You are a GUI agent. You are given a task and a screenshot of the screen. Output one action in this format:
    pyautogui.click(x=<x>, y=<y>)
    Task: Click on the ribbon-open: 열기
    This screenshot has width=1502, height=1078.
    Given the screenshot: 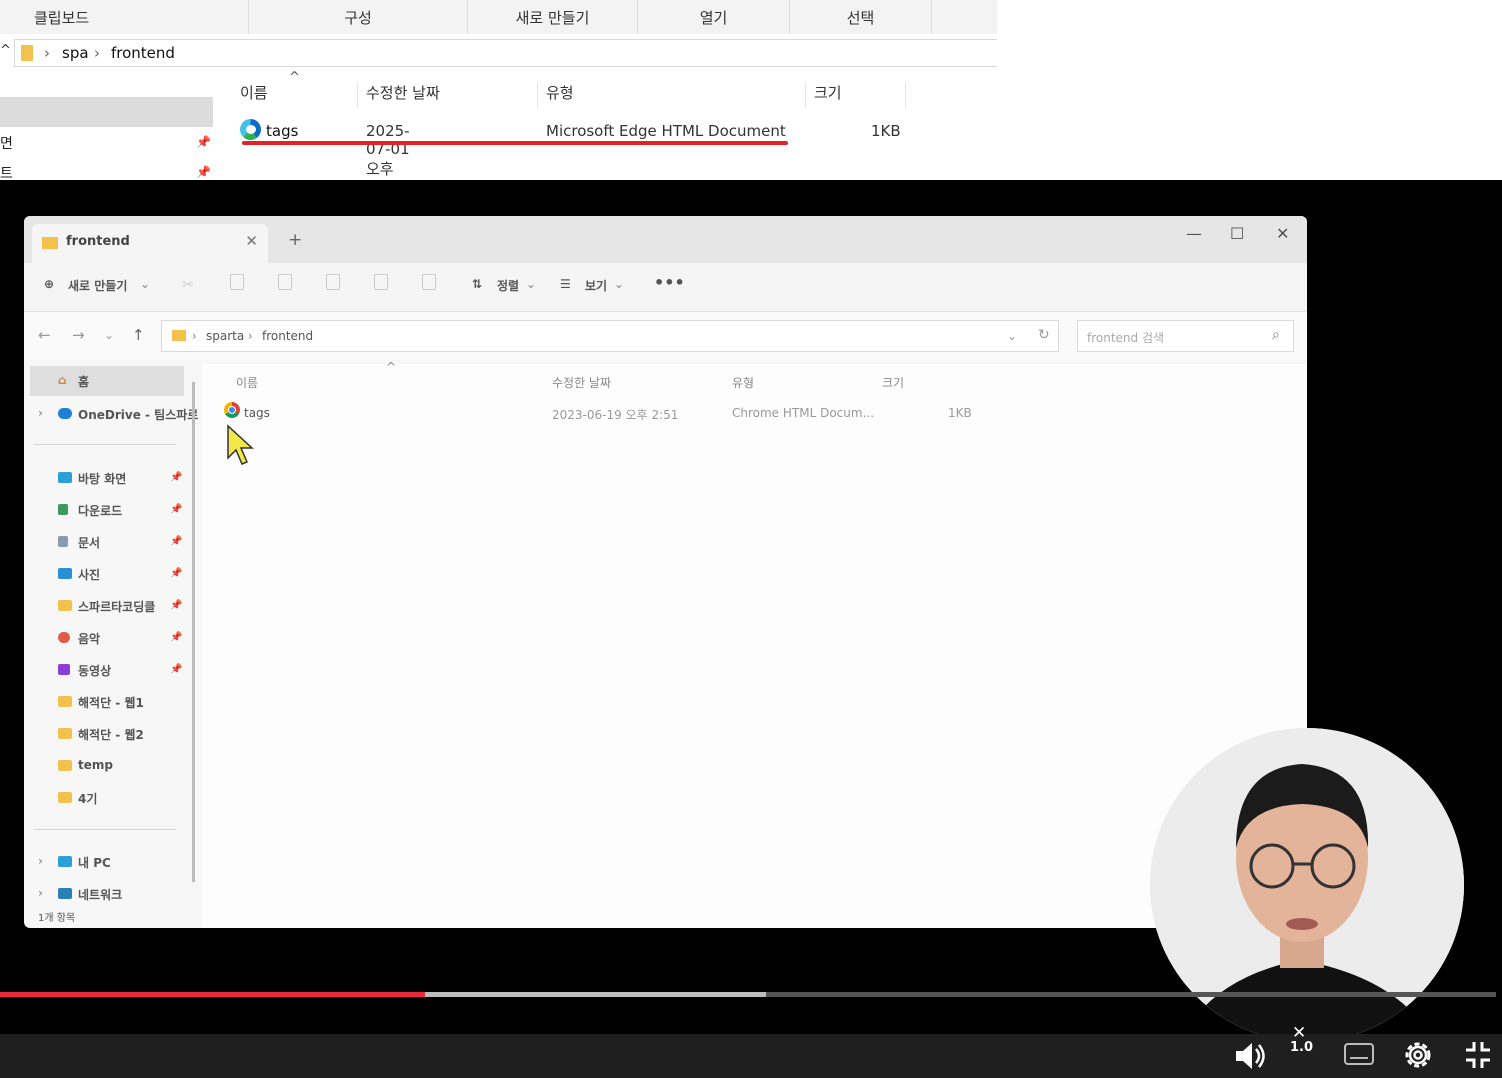 What is the action you would take?
    pyautogui.click(x=714, y=17)
    